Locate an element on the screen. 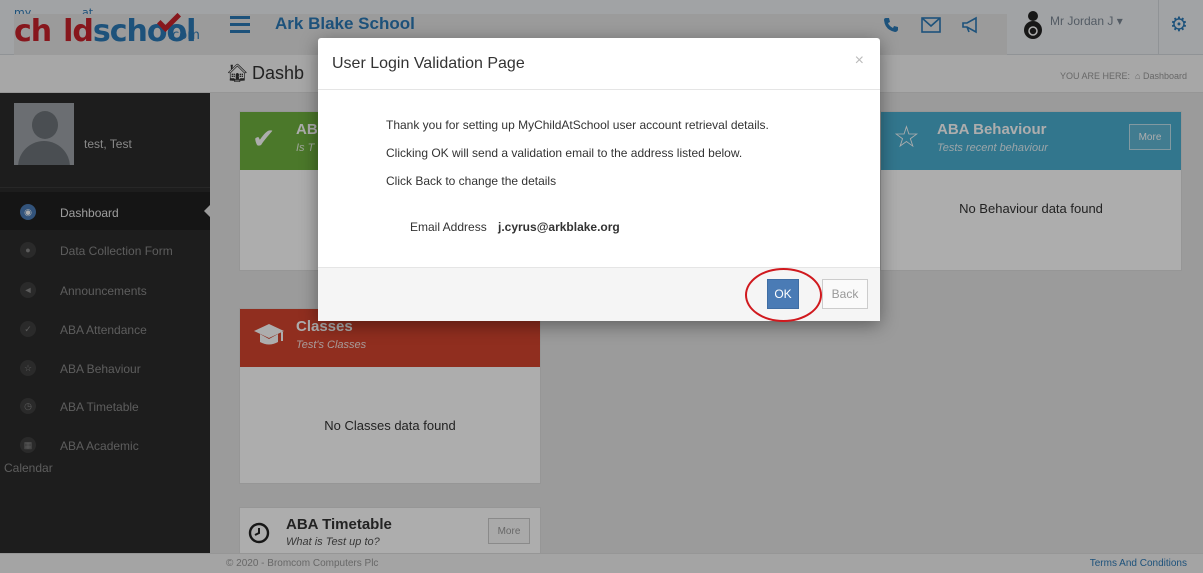 The height and width of the screenshot is (573, 1203). ok-button-highlight-annotation is located at coordinates (783, 295).